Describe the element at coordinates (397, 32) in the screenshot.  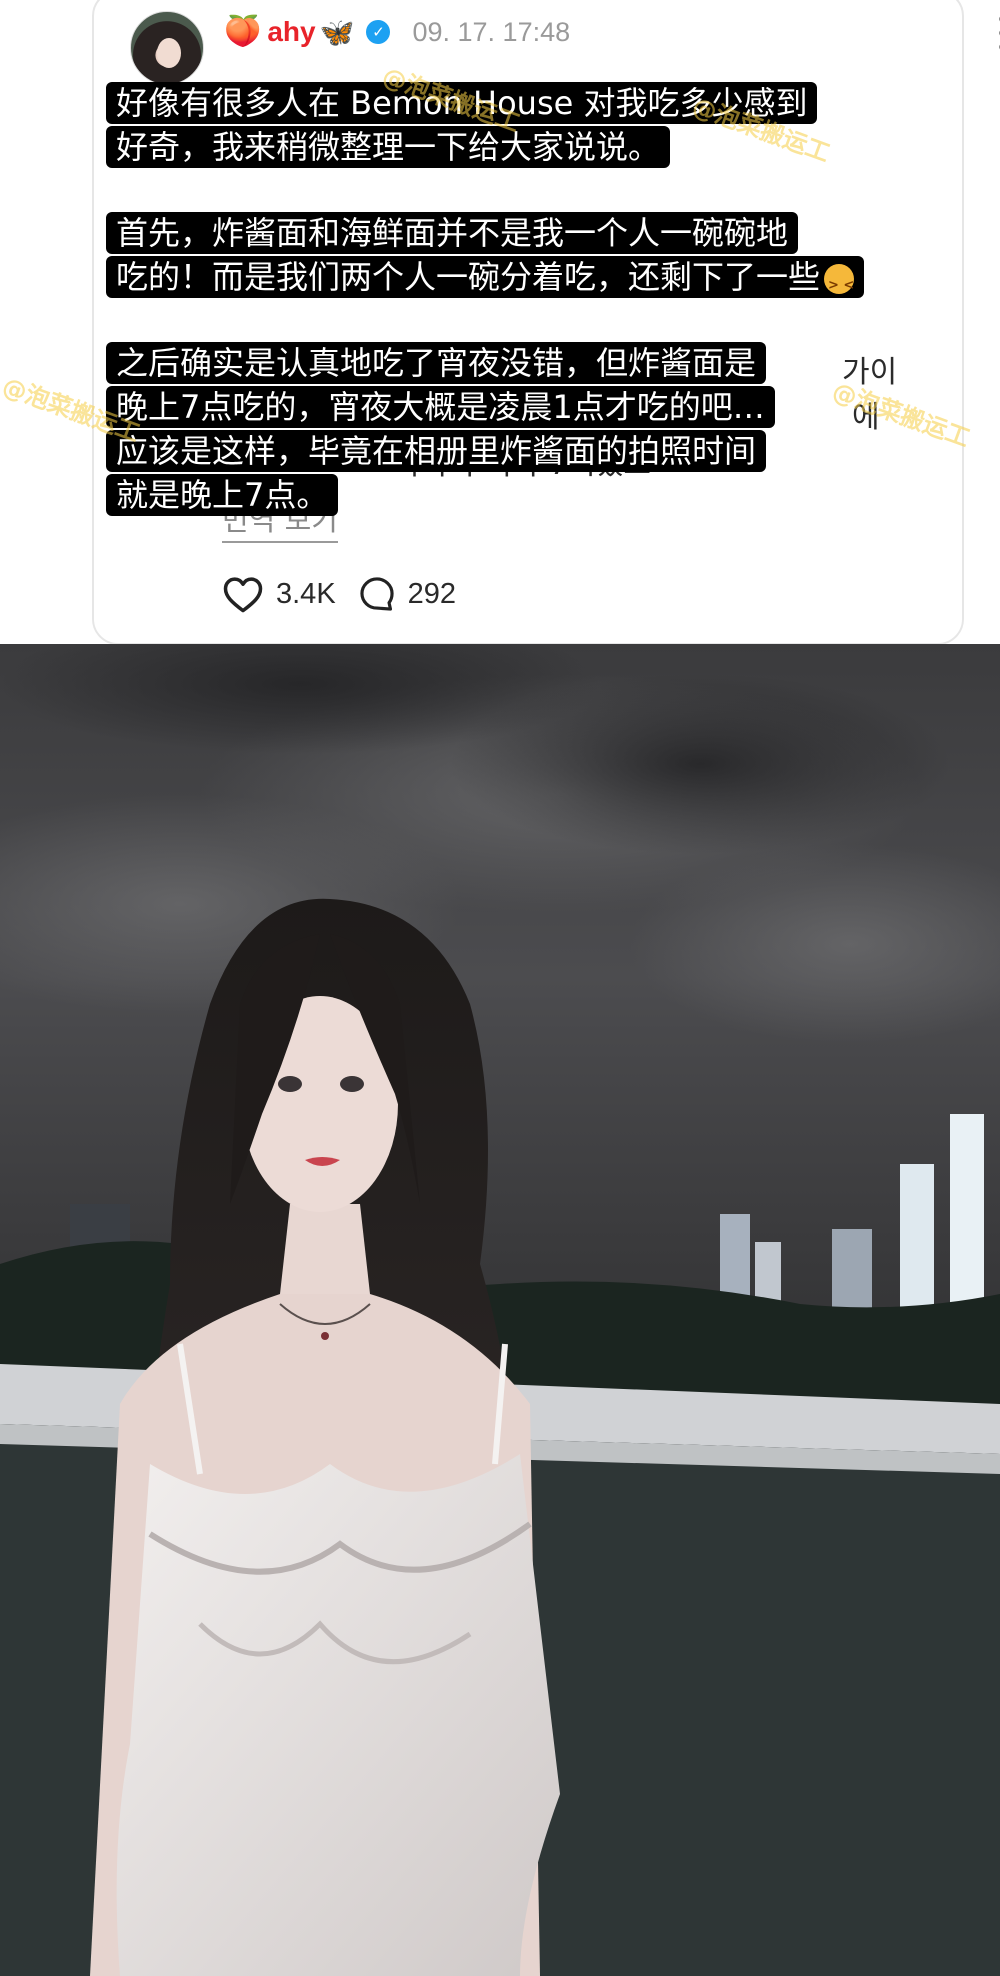
I see `post-header: 🍑 ahy 🦋 ✓ 09. 17. 17:48` at that location.